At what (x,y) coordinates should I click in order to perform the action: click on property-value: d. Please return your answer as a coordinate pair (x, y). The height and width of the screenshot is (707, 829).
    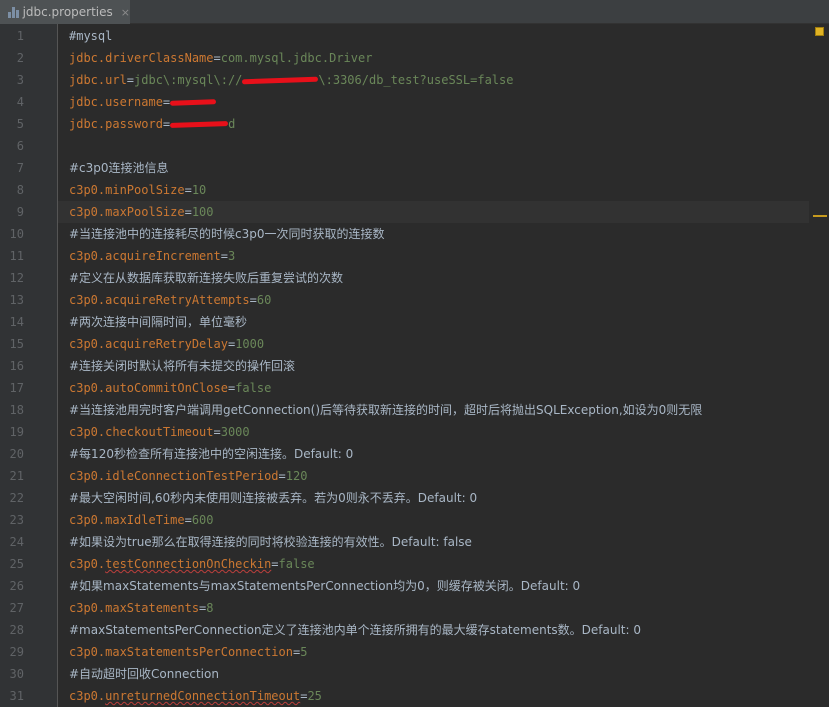
    Looking at the image, I should click on (232, 124).